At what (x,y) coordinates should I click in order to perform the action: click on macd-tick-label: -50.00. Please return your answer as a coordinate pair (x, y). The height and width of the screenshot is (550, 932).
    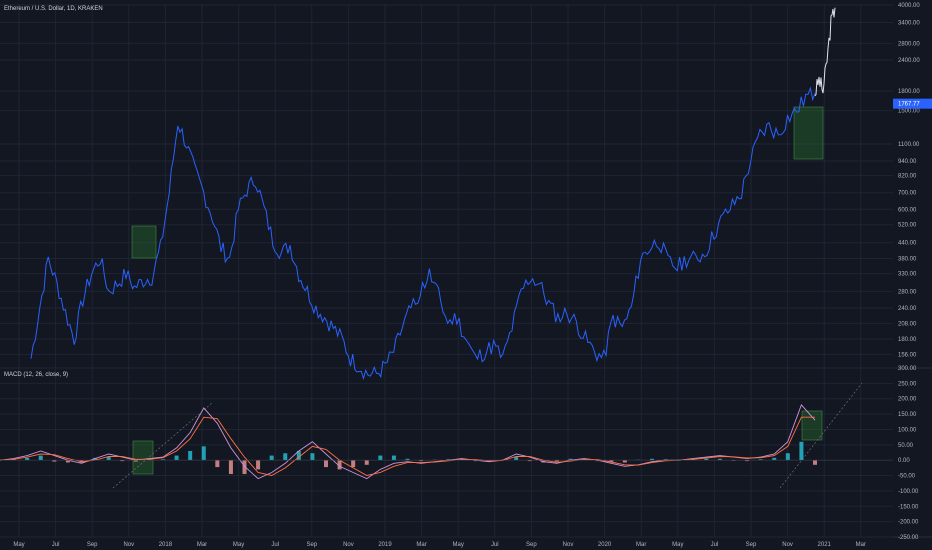
    Looking at the image, I should click on (907, 477).